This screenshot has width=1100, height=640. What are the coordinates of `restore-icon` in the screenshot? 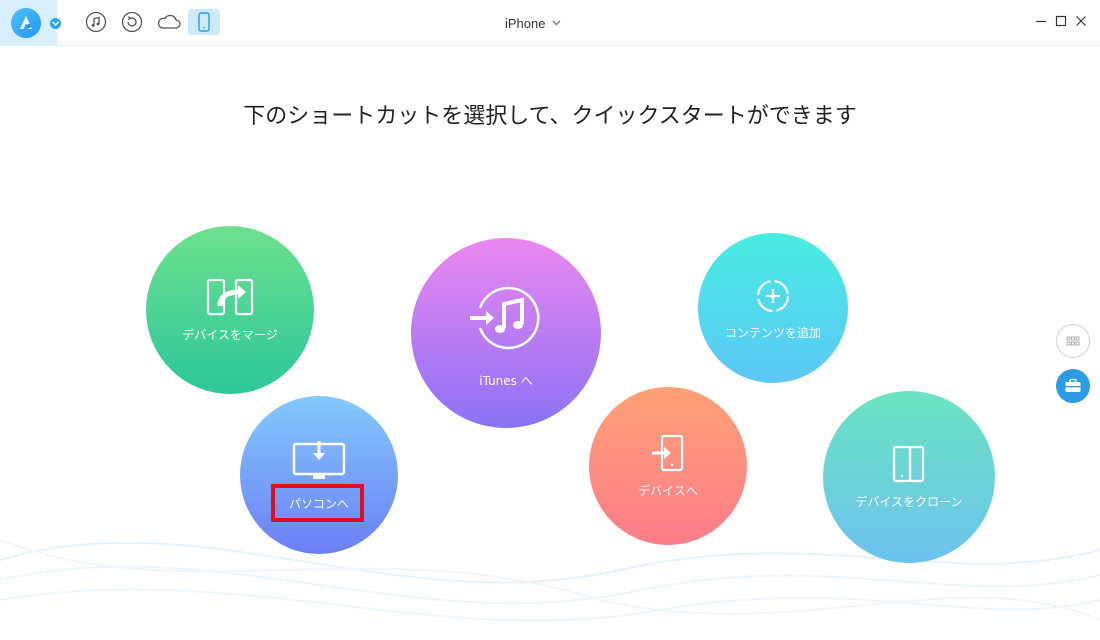 It's located at (132, 22).